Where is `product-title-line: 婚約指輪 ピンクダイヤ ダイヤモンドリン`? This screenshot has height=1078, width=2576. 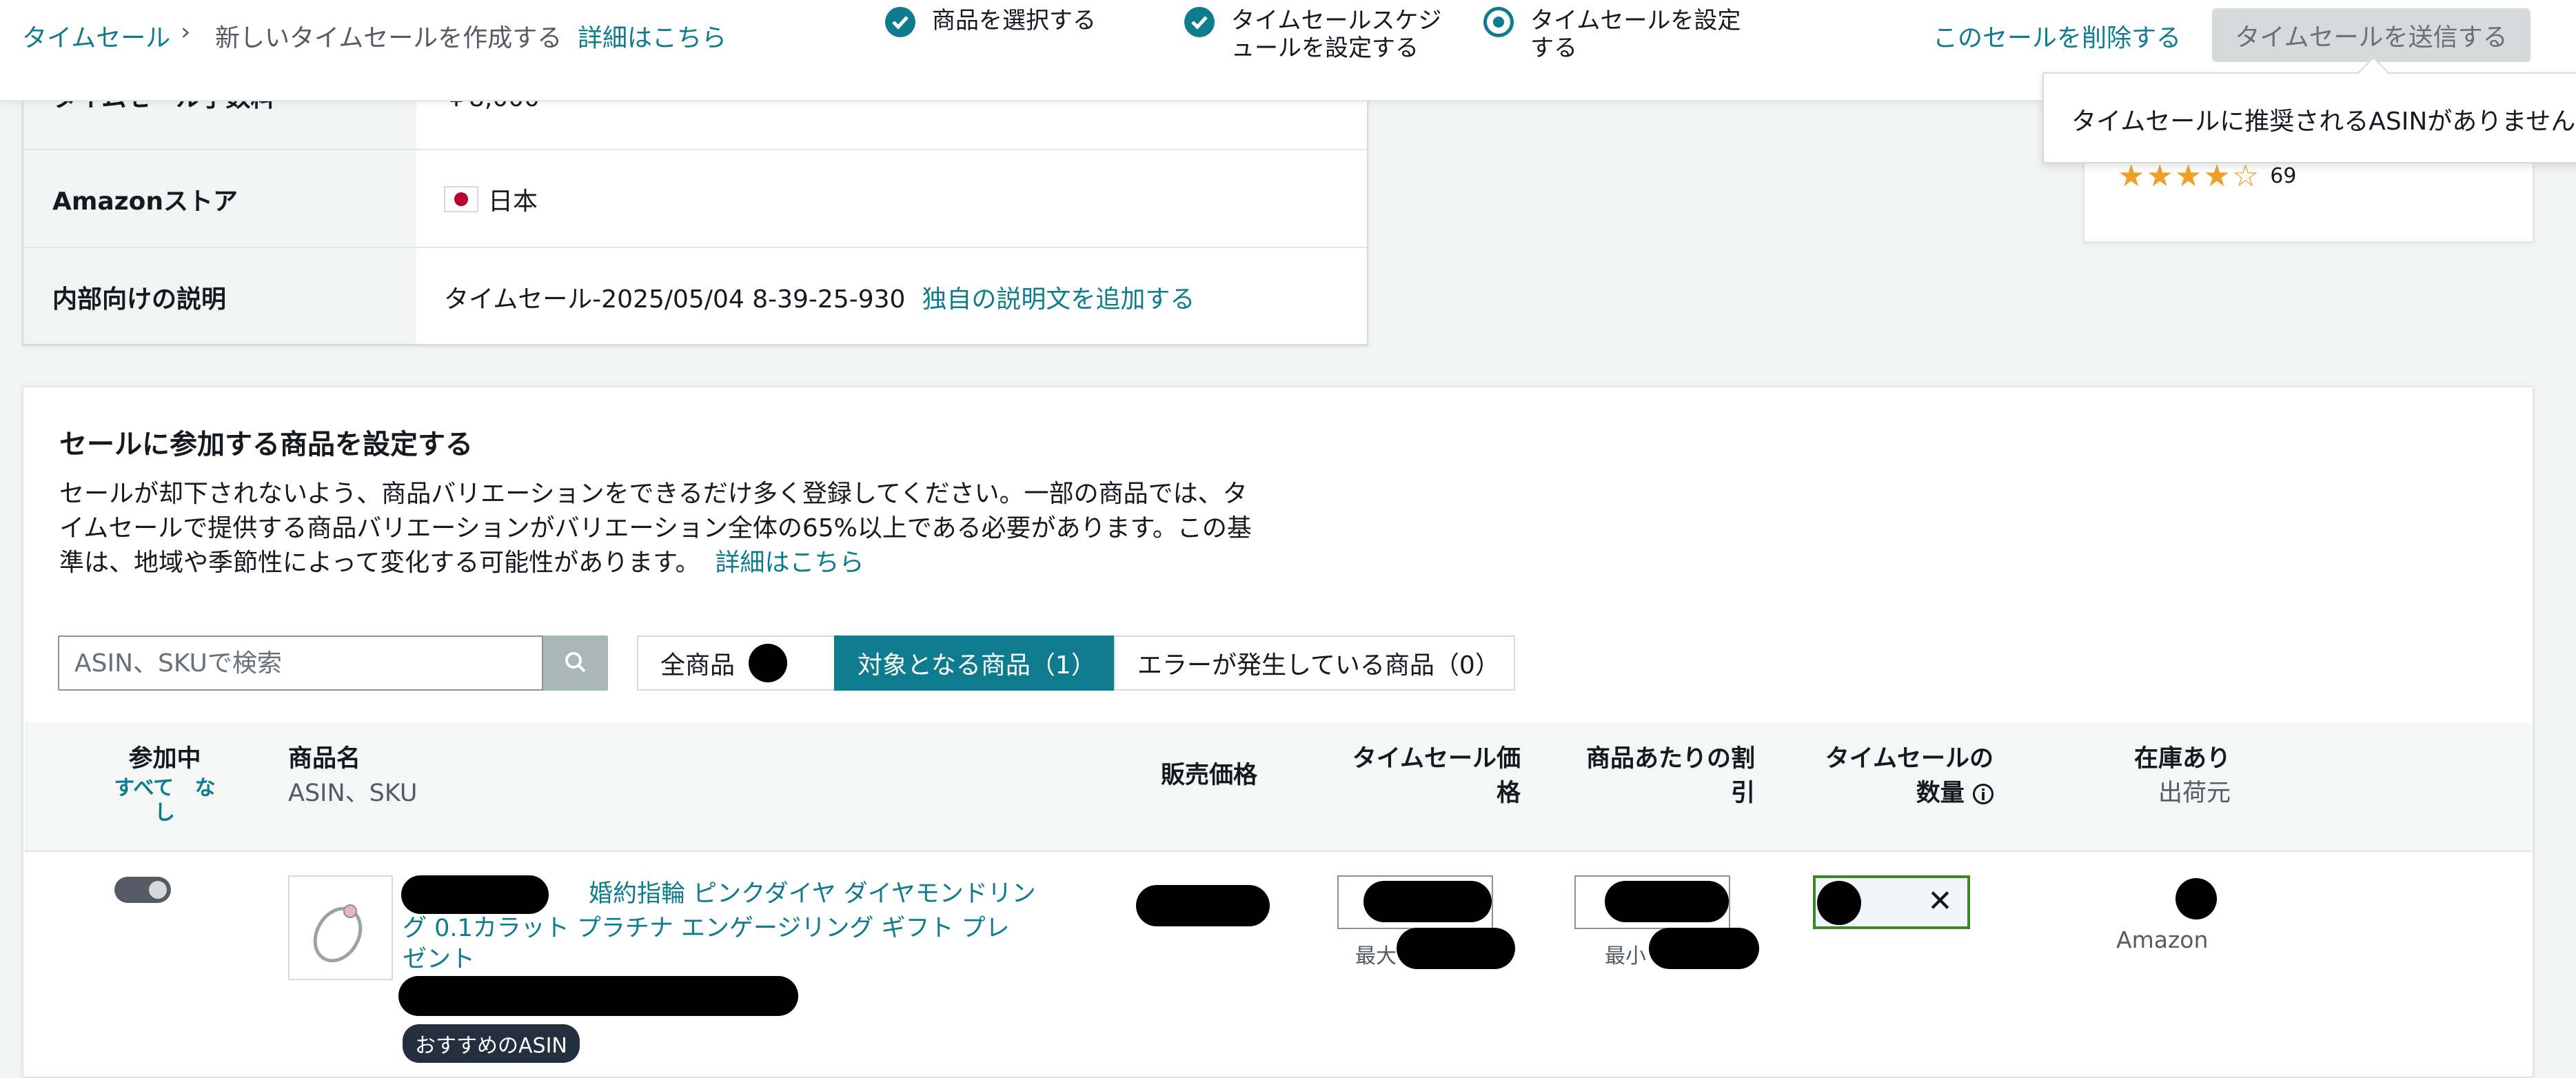
product-title-line: 婚約指輪 ピンクダイヤ ダイヤモンドリン is located at coordinates (812, 894).